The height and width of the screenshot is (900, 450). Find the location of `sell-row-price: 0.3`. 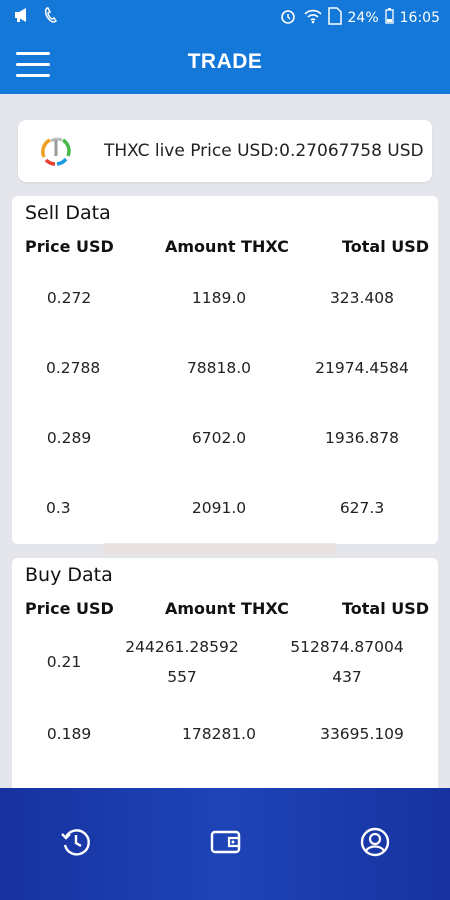

sell-row-price: 0.3 is located at coordinates (58, 508).